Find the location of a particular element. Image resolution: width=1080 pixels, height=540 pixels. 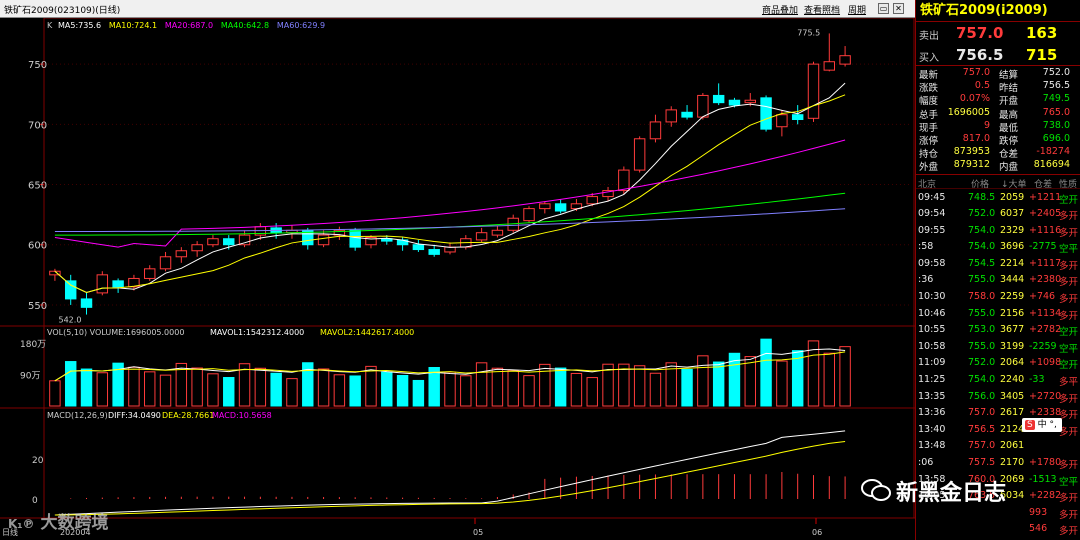

period-button: 周期 is located at coordinates (857, 9).